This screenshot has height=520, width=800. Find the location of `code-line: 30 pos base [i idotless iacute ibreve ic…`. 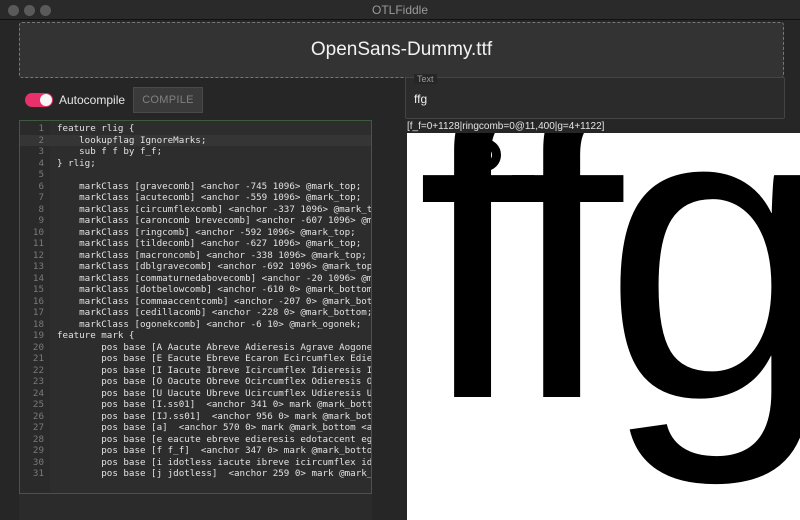

code-line: 30 pos base [i idotless iacute ibreve ic… is located at coordinates (195, 463).